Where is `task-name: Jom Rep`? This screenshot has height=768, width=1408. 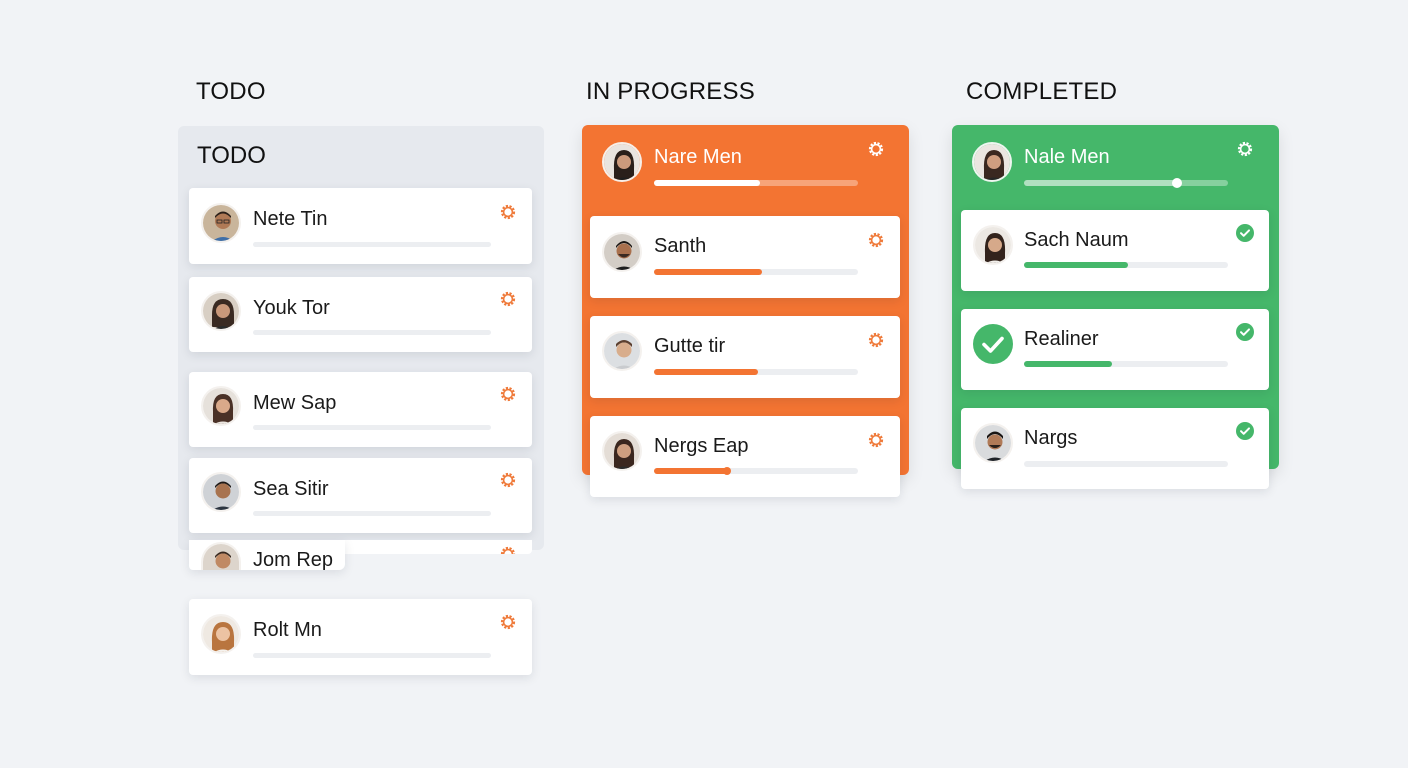
task-name: Jom Rep is located at coordinates (293, 559).